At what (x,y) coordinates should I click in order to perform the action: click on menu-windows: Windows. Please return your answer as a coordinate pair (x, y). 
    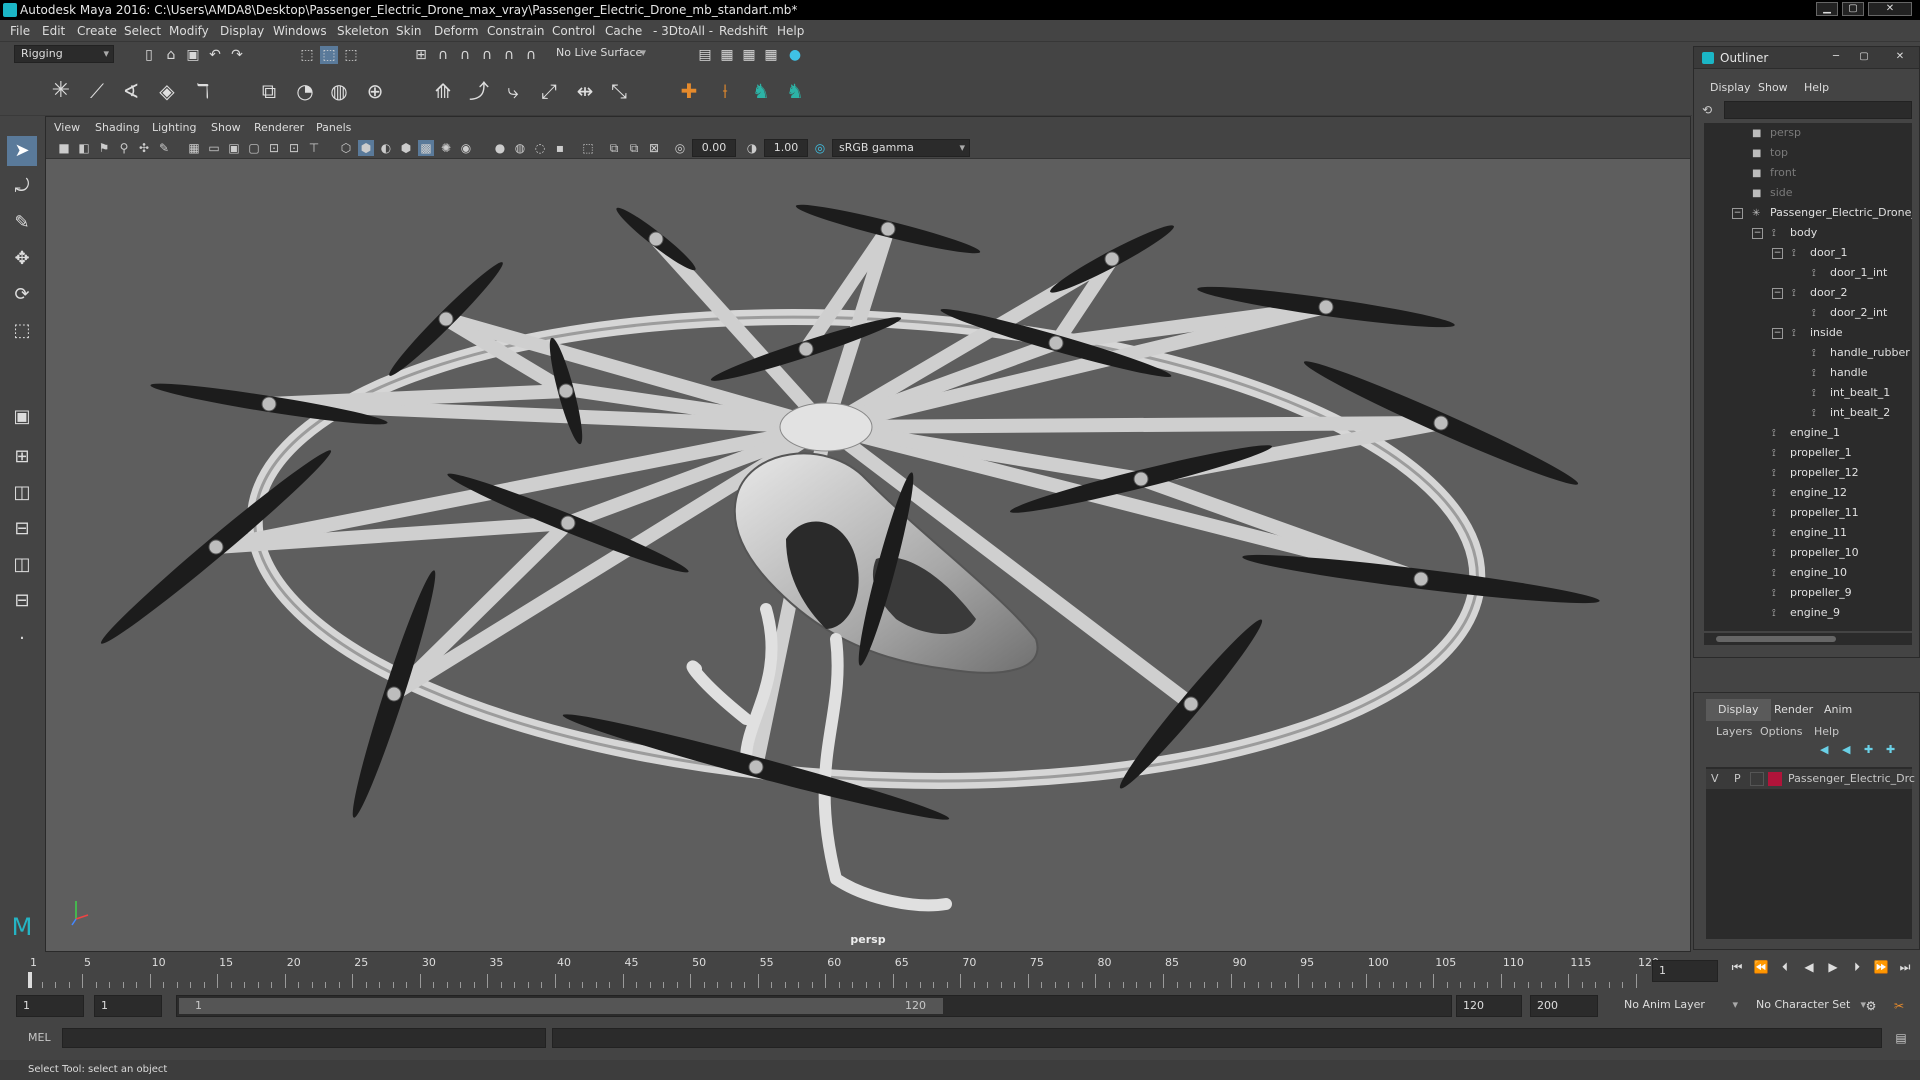
    Looking at the image, I should click on (300, 31).